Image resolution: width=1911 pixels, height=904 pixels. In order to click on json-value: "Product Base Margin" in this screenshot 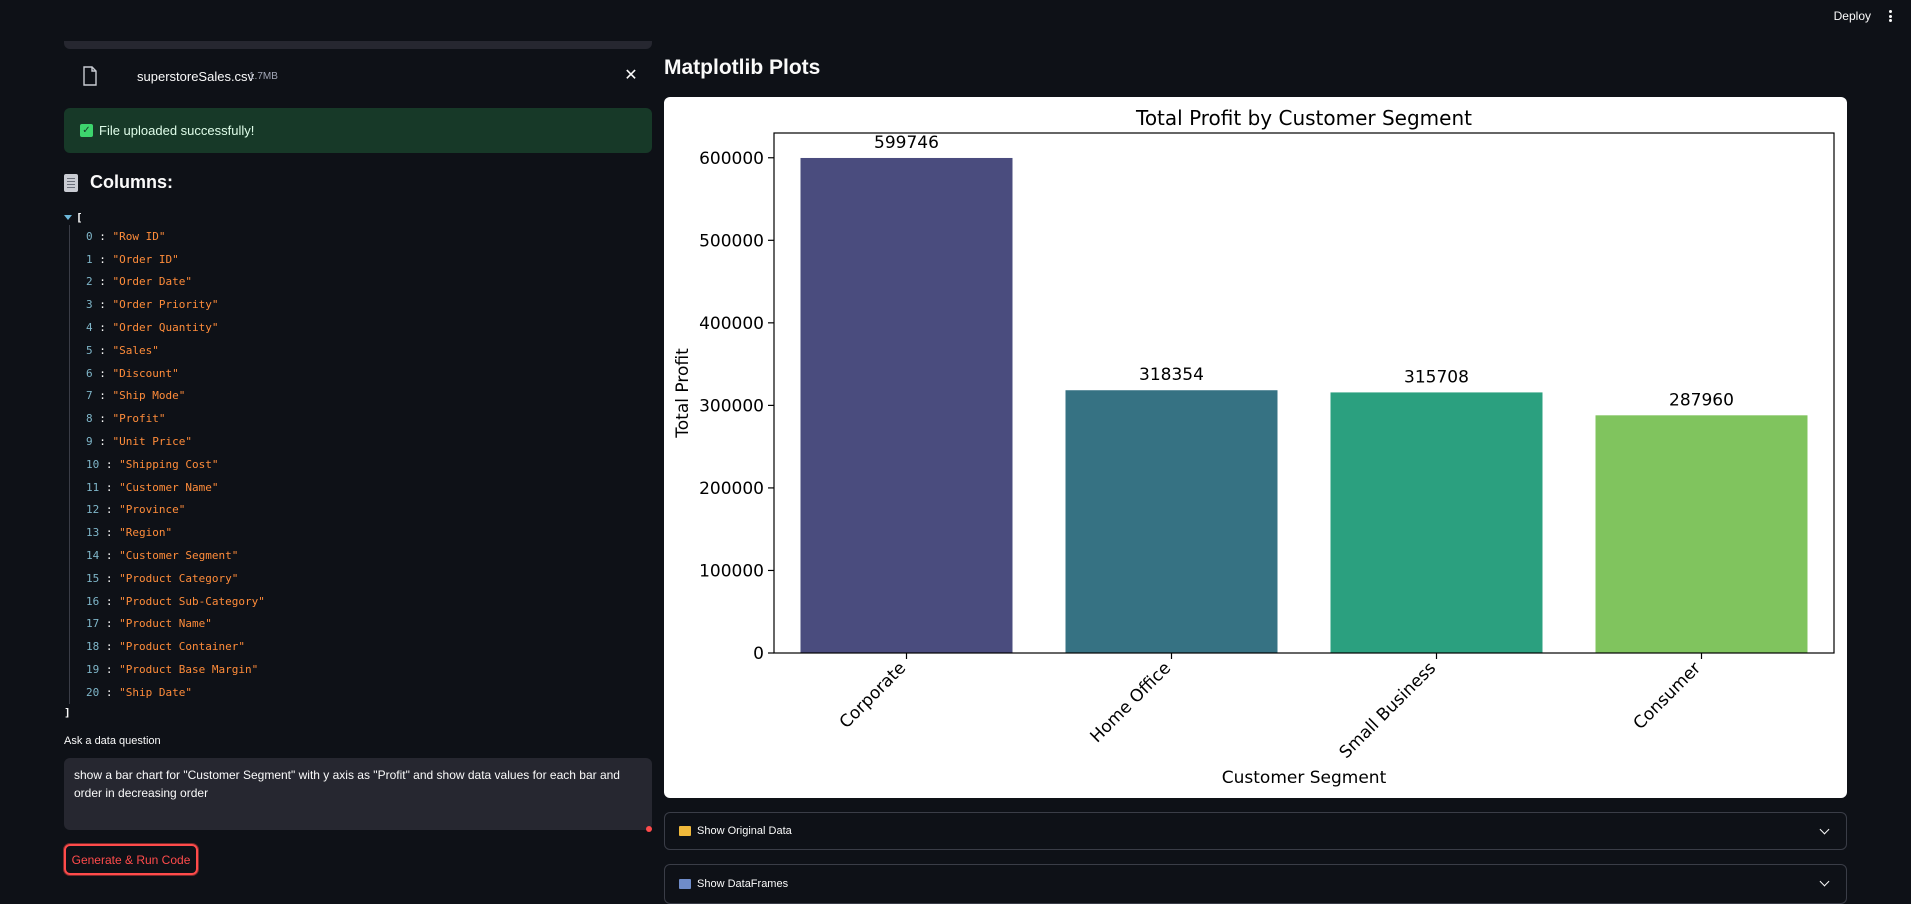, I will do `click(189, 670)`.